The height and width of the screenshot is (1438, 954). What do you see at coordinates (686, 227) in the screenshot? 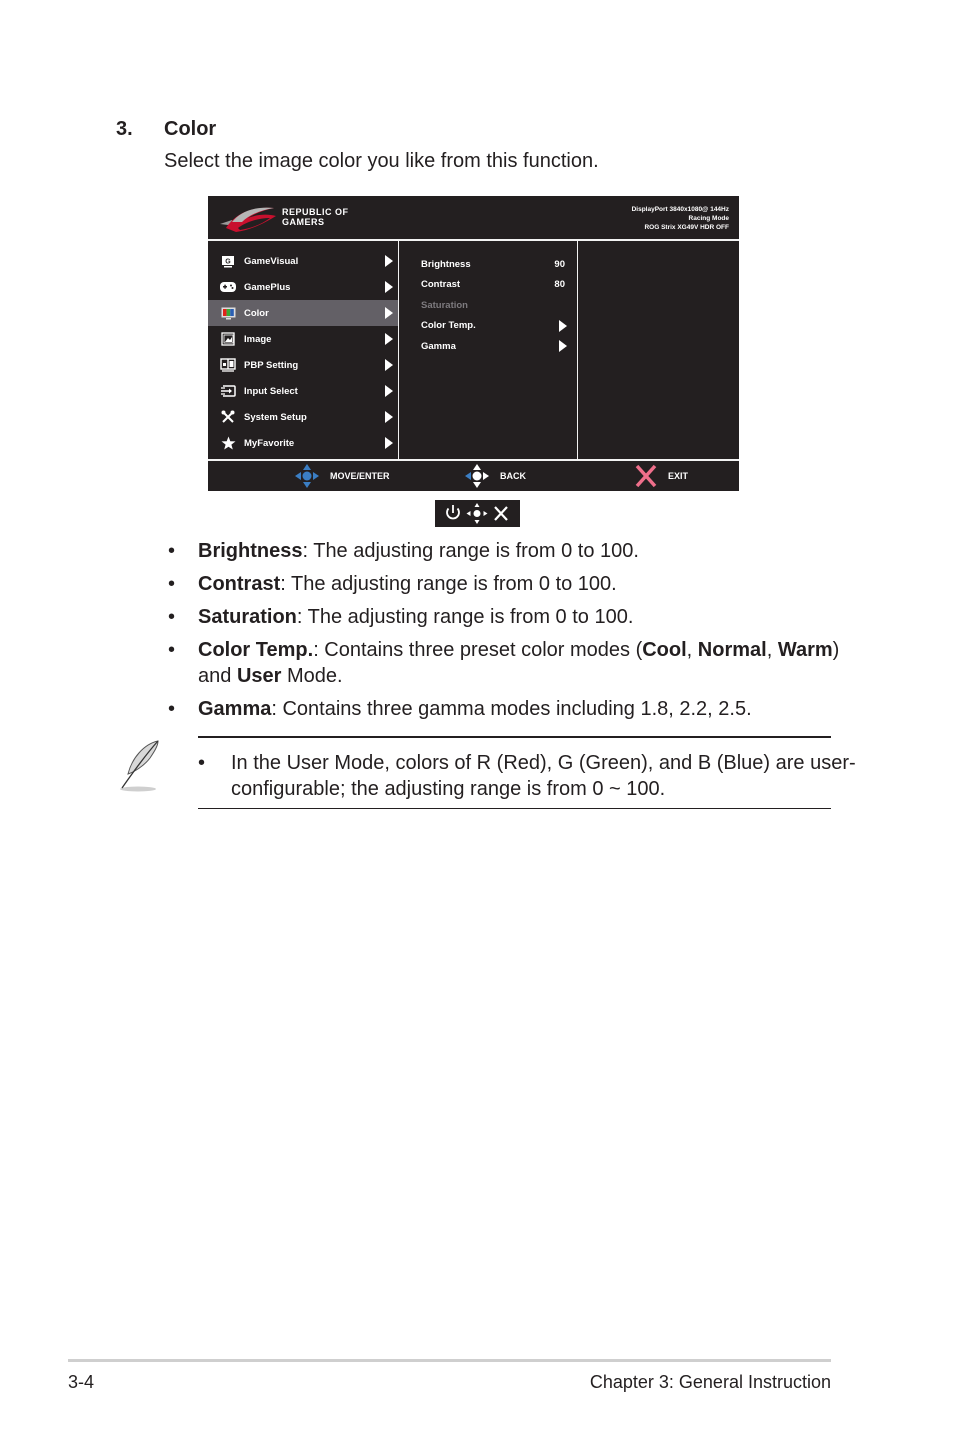
I see `status-model: ROG Strix XG49V HDR OFF` at bounding box center [686, 227].